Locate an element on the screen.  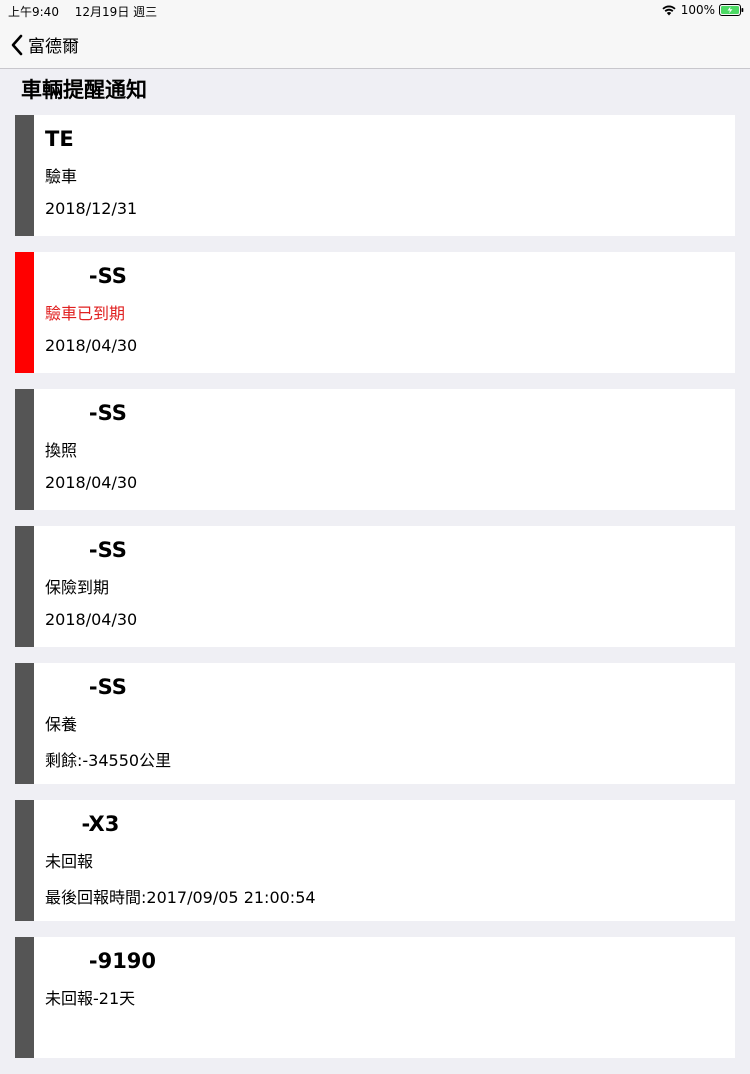
status-right: 100% is located at coordinates (703, 10).